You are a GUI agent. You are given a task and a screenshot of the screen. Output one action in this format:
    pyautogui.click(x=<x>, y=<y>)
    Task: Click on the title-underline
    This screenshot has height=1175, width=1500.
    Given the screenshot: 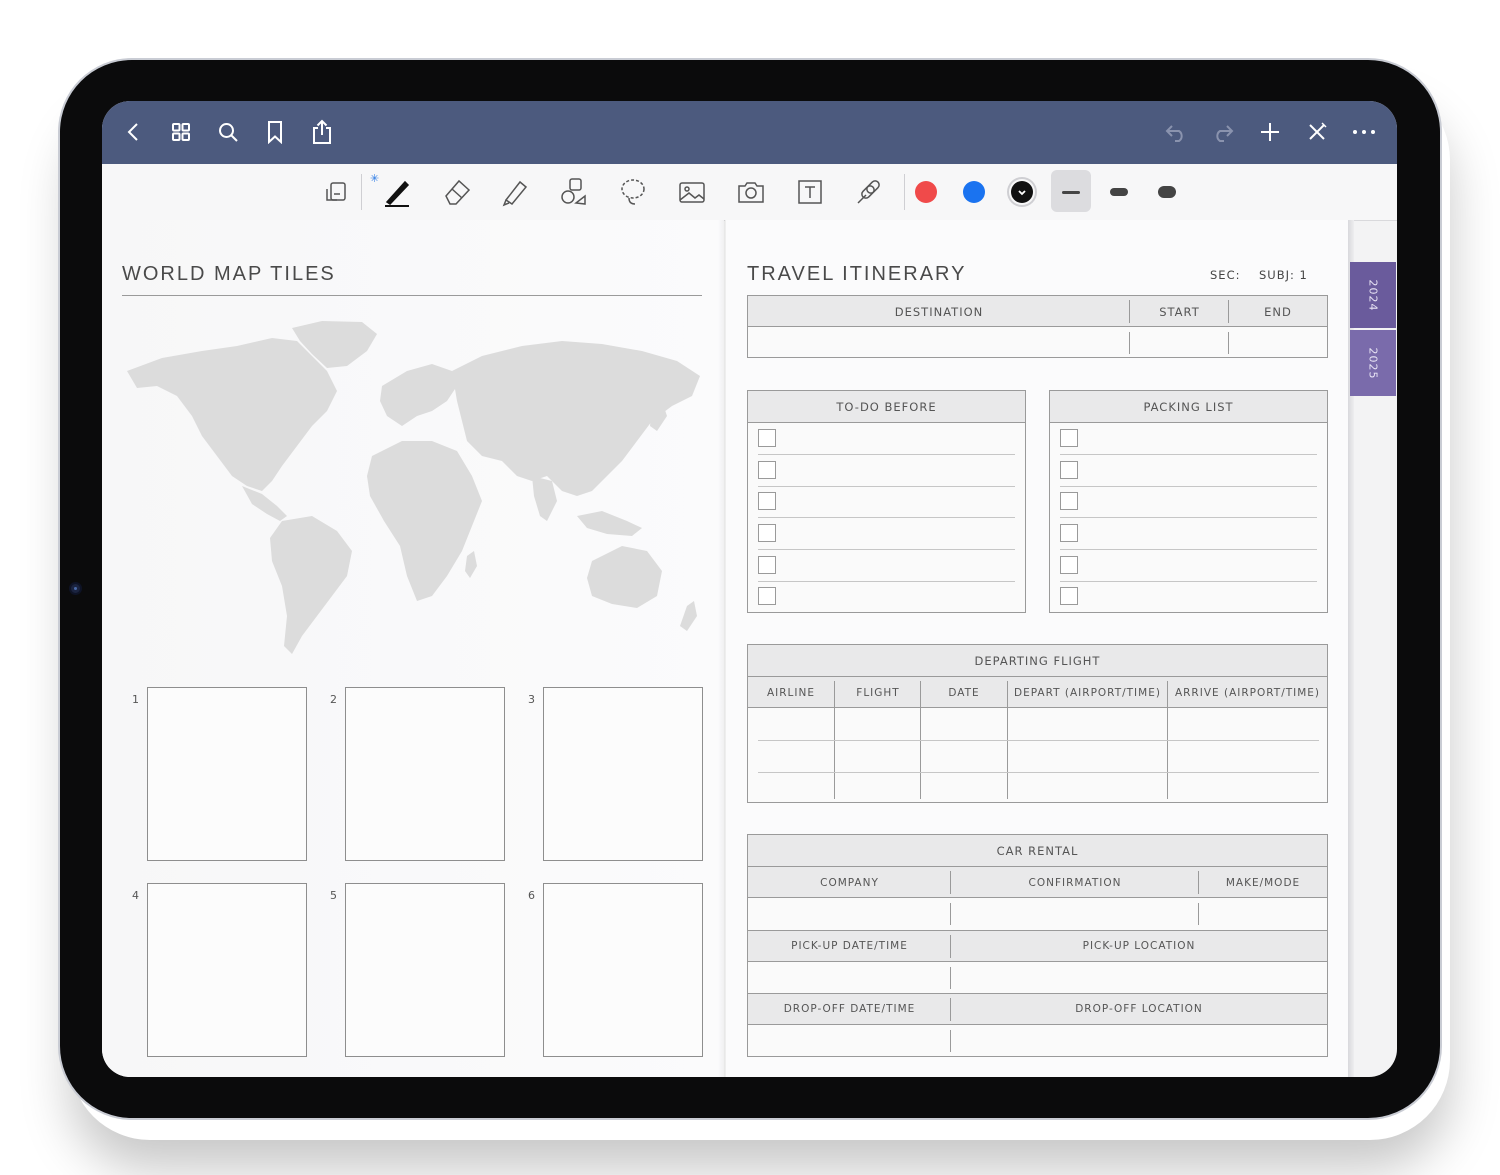 What is the action you would take?
    pyautogui.click(x=412, y=295)
    